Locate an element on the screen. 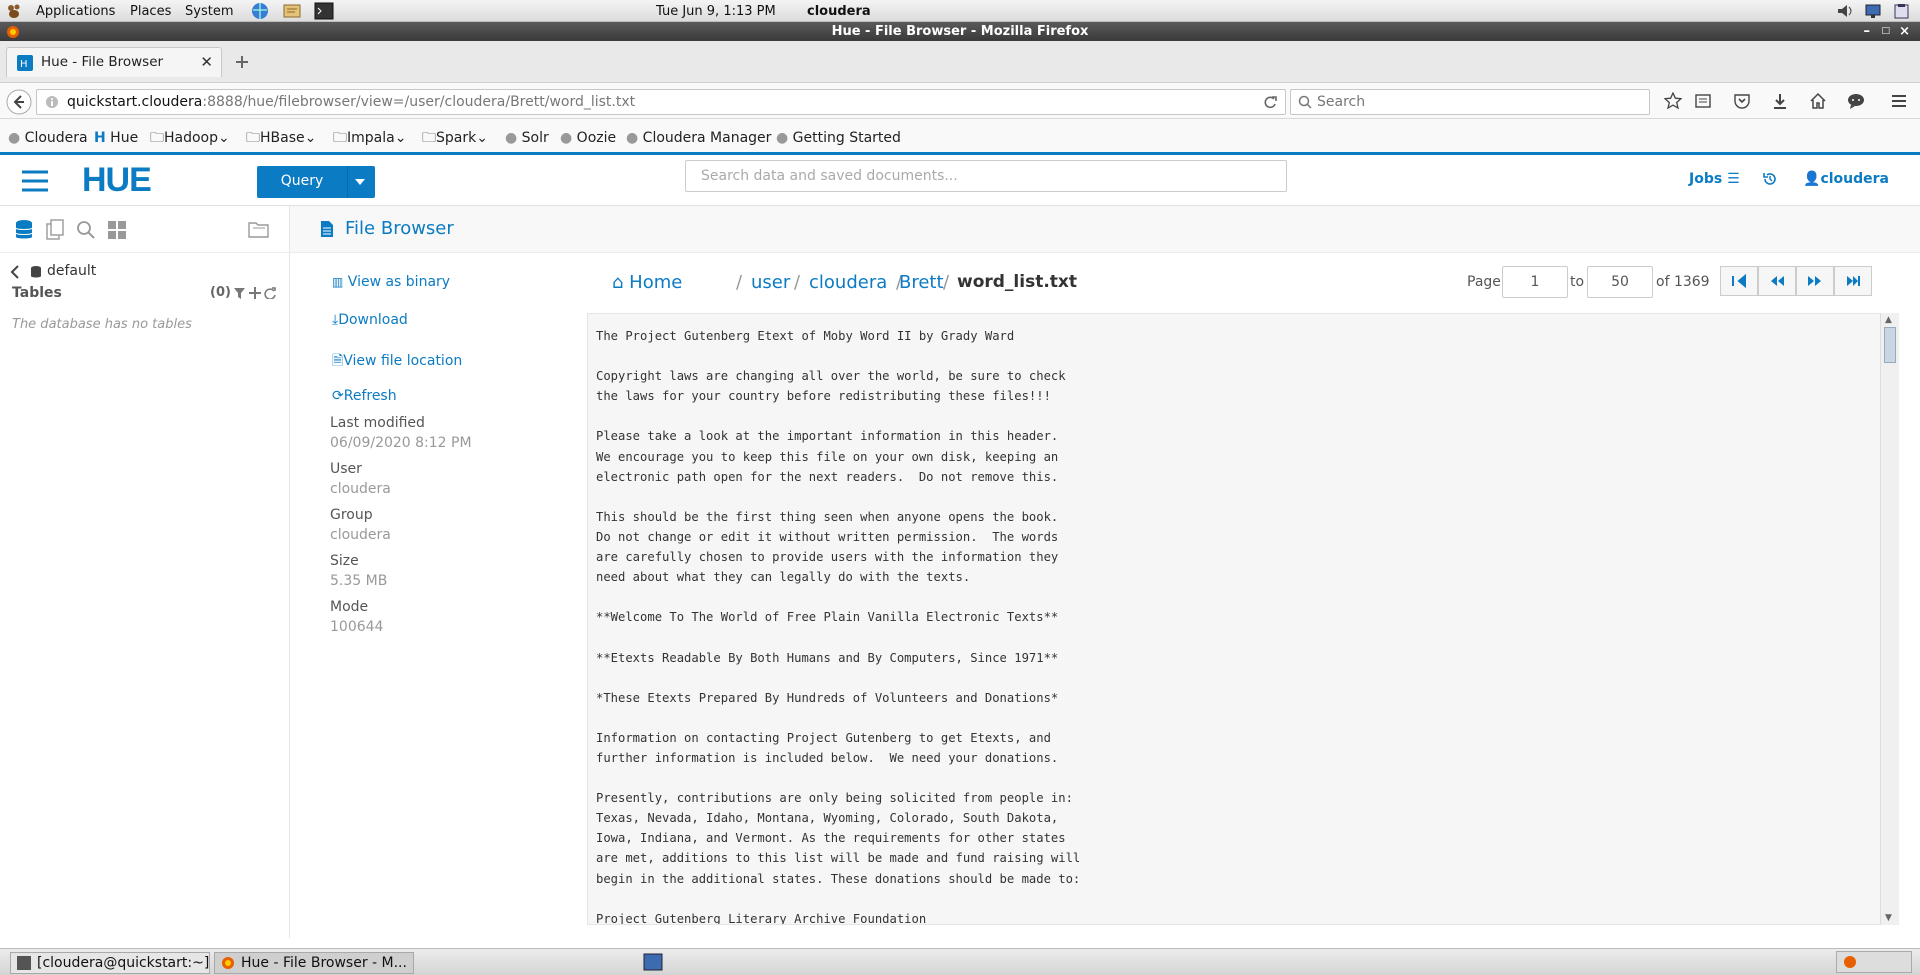 The image size is (1920, 975). last-page-button is located at coordinates (1853, 281).